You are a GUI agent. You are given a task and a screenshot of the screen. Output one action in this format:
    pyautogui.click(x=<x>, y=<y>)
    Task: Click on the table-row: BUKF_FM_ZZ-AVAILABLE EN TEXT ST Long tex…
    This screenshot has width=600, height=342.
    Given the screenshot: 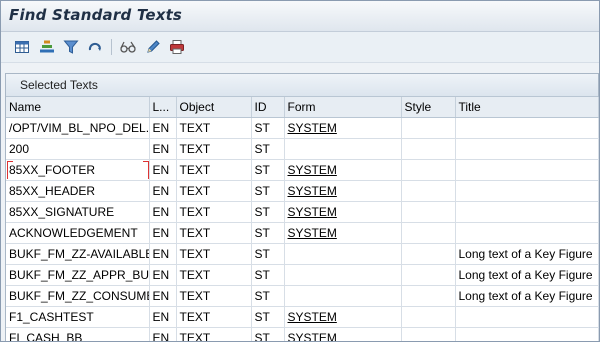 What is the action you would take?
    pyautogui.click(x=302, y=254)
    